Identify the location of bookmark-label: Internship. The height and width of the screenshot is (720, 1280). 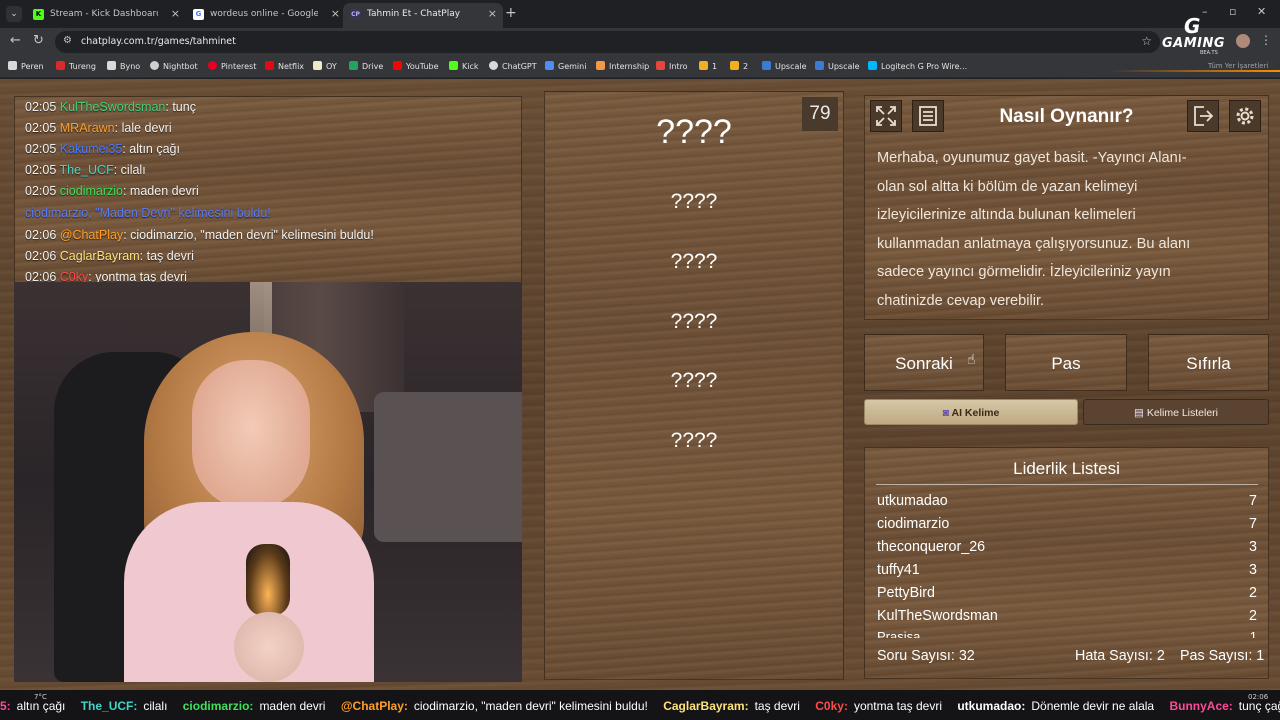
(629, 66).